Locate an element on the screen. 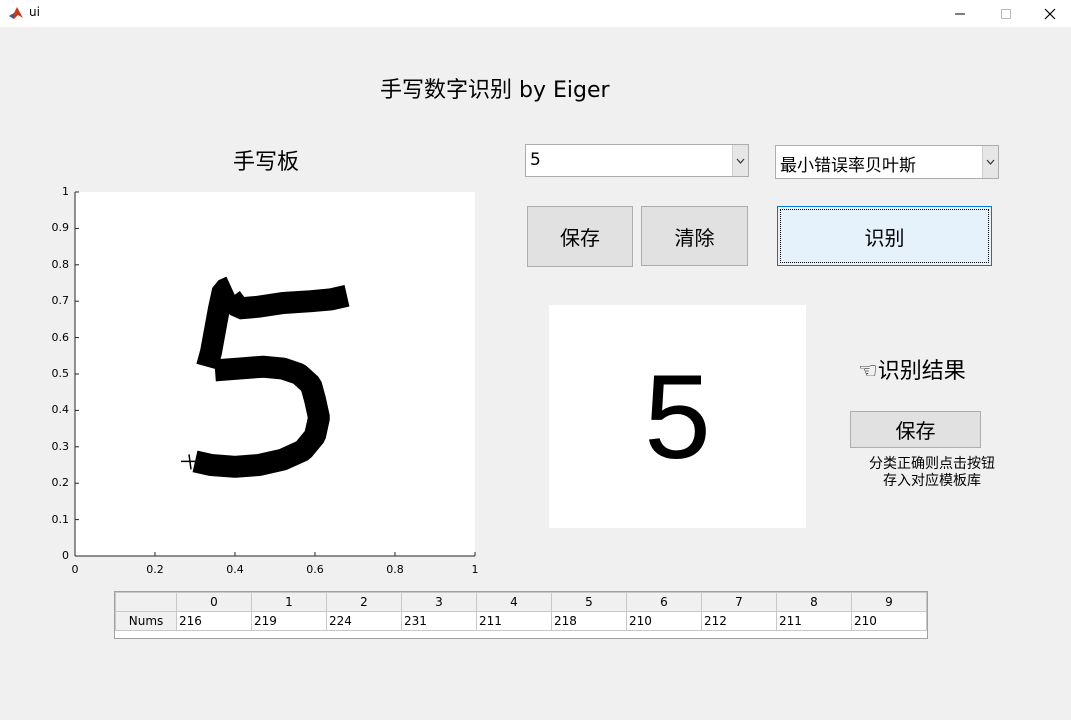 The height and width of the screenshot is (720, 1071). result-label: ☜识别结果 is located at coordinates (912, 371).